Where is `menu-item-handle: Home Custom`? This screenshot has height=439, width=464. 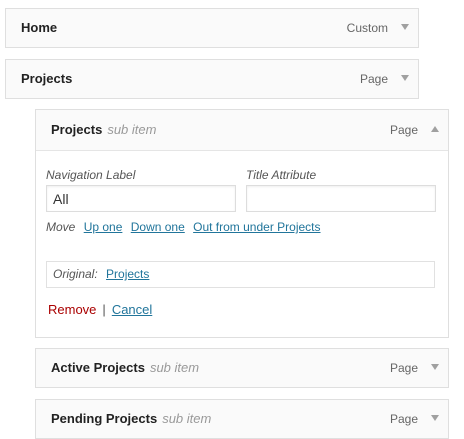 menu-item-handle: Home Custom is located at coordinates (212, 28).